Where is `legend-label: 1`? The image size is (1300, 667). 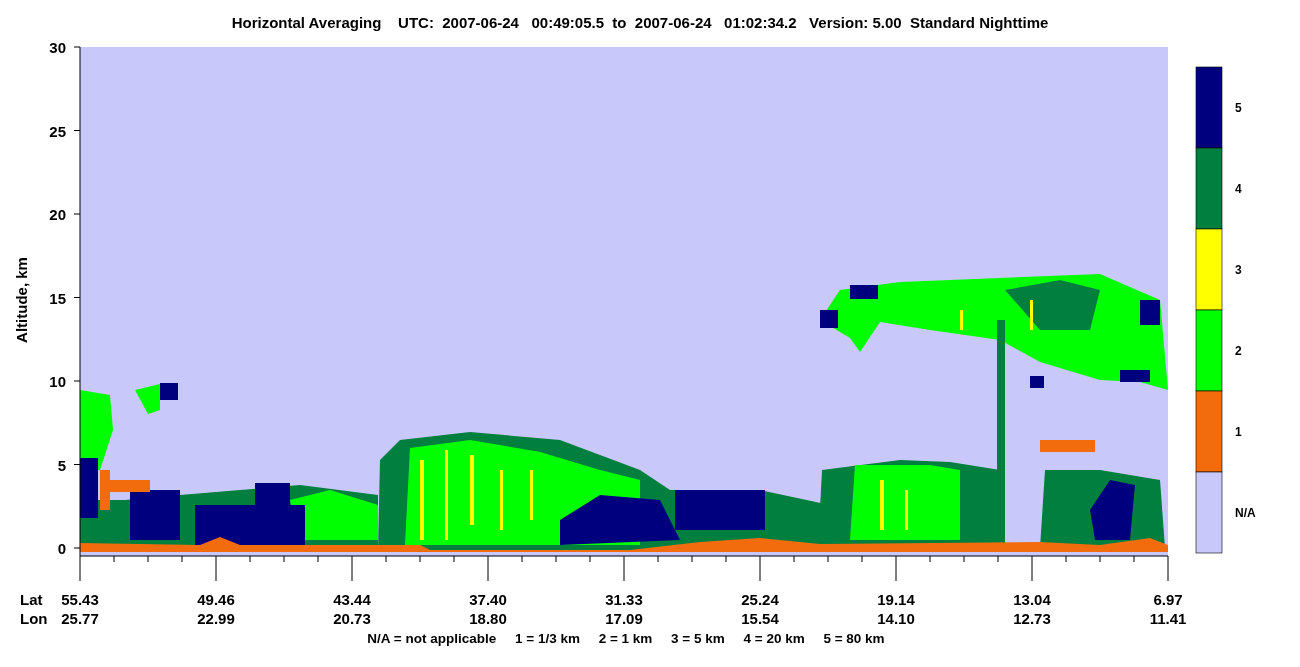 legend-label: 1 is located at coordinates (1238, 432).